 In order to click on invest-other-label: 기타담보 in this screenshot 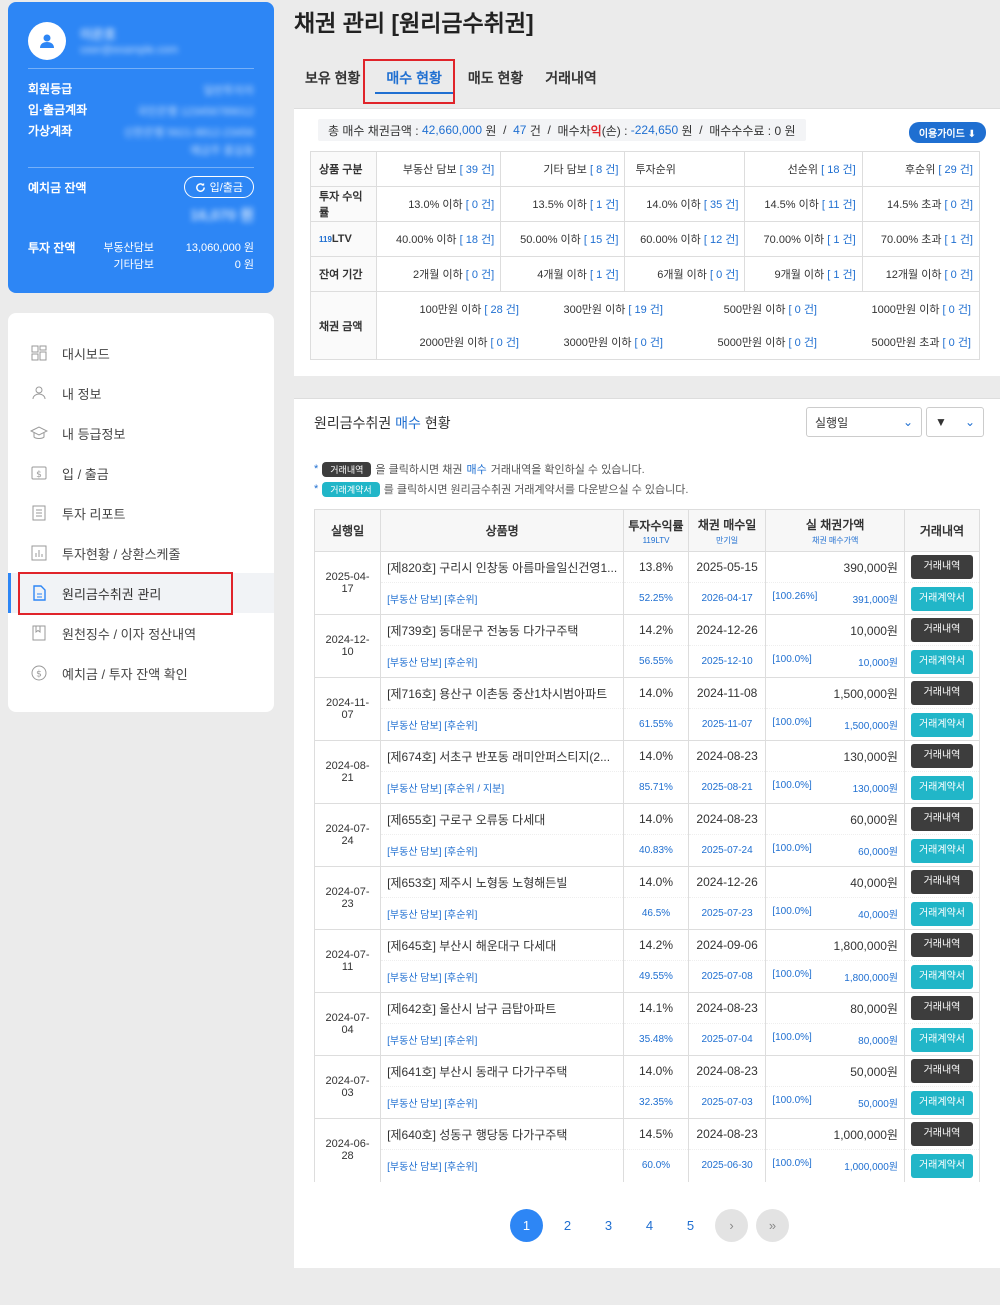, I will do `click(133, 265)`.